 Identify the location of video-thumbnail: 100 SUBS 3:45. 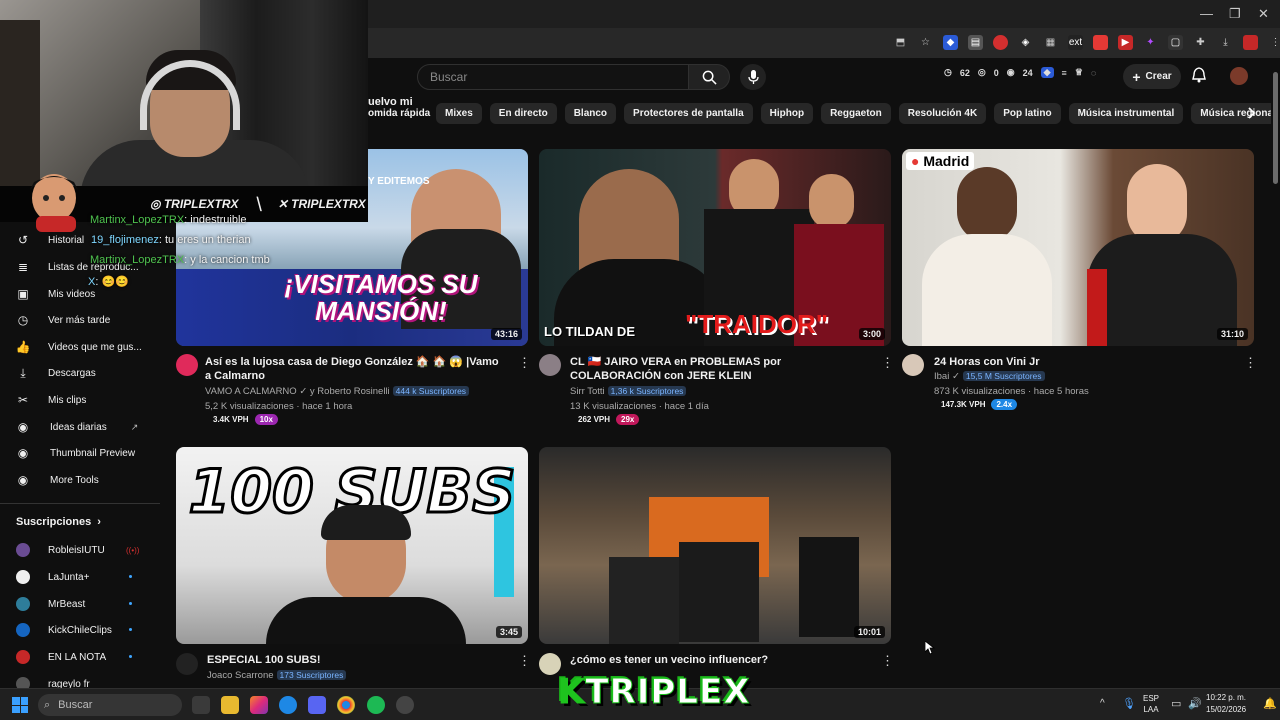
(352, 545).